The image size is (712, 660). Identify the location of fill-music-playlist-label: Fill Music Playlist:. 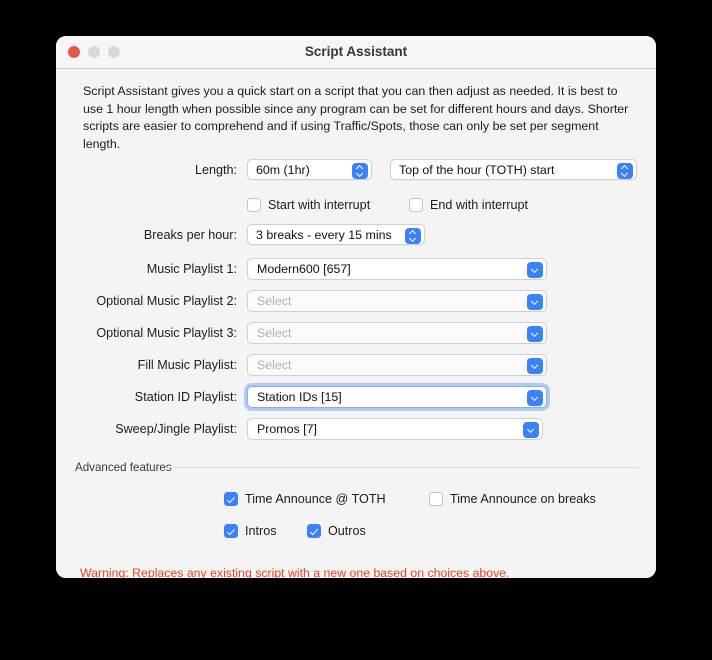
(187, 365).